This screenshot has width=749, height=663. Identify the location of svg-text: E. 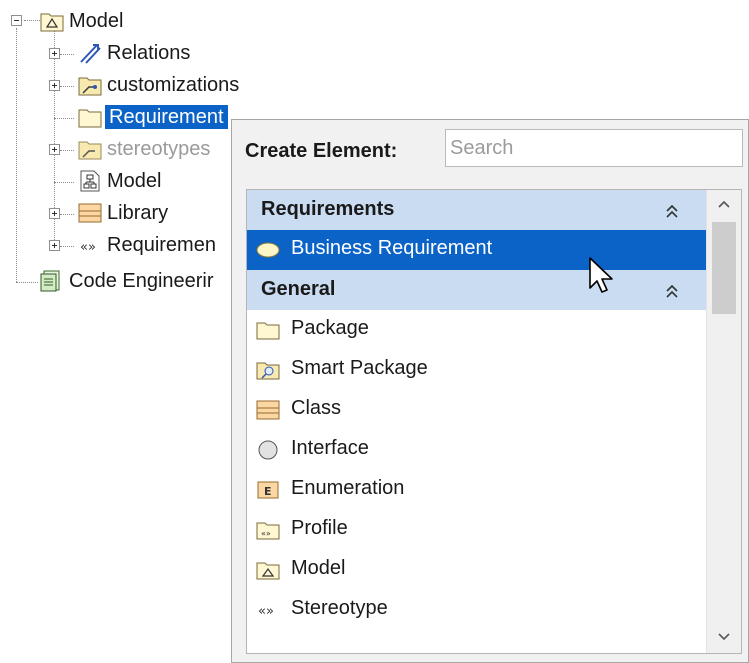
(268, 491).